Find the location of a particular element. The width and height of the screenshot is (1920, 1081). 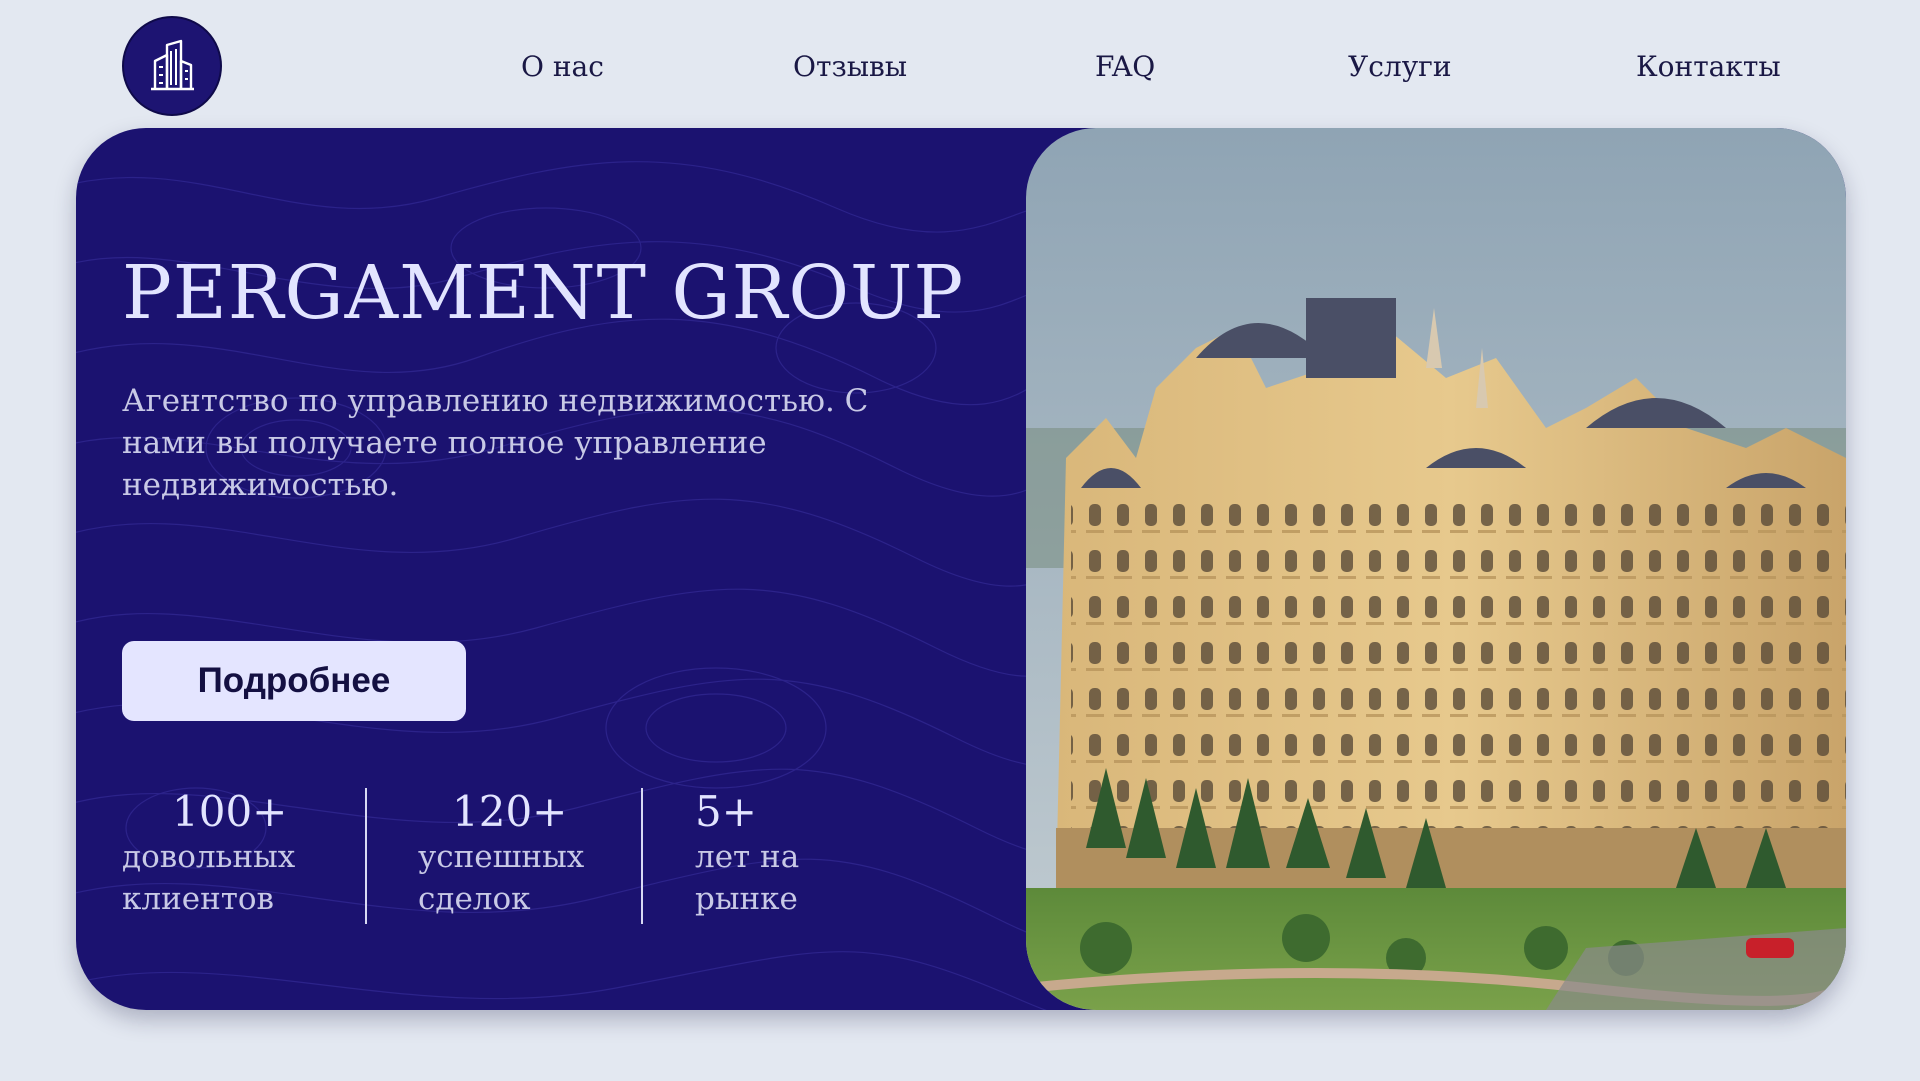

nav-about: О нас is located at coordinates (562, 67).